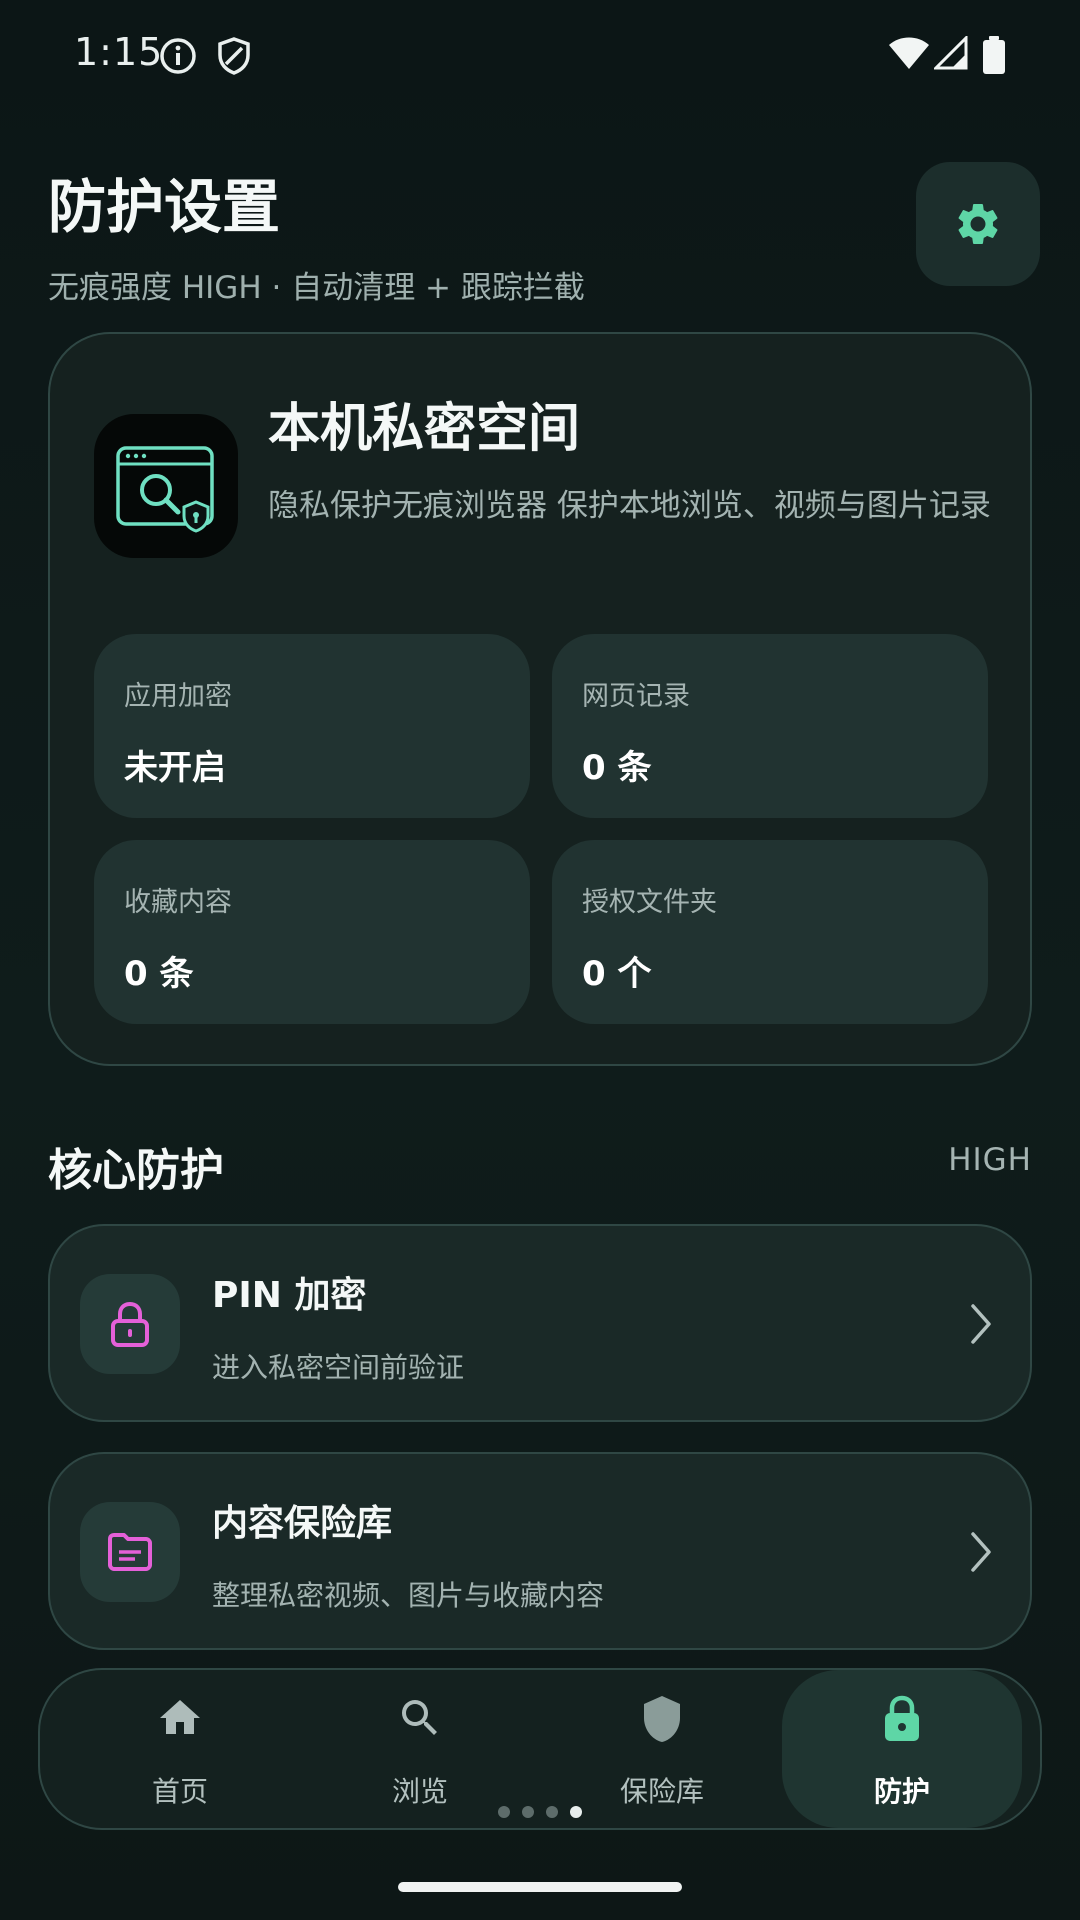 The image size is (1080, 1920). Describe the element at coordinates (540, 1812) in the screenshot. I see `page-indicator` at that location.